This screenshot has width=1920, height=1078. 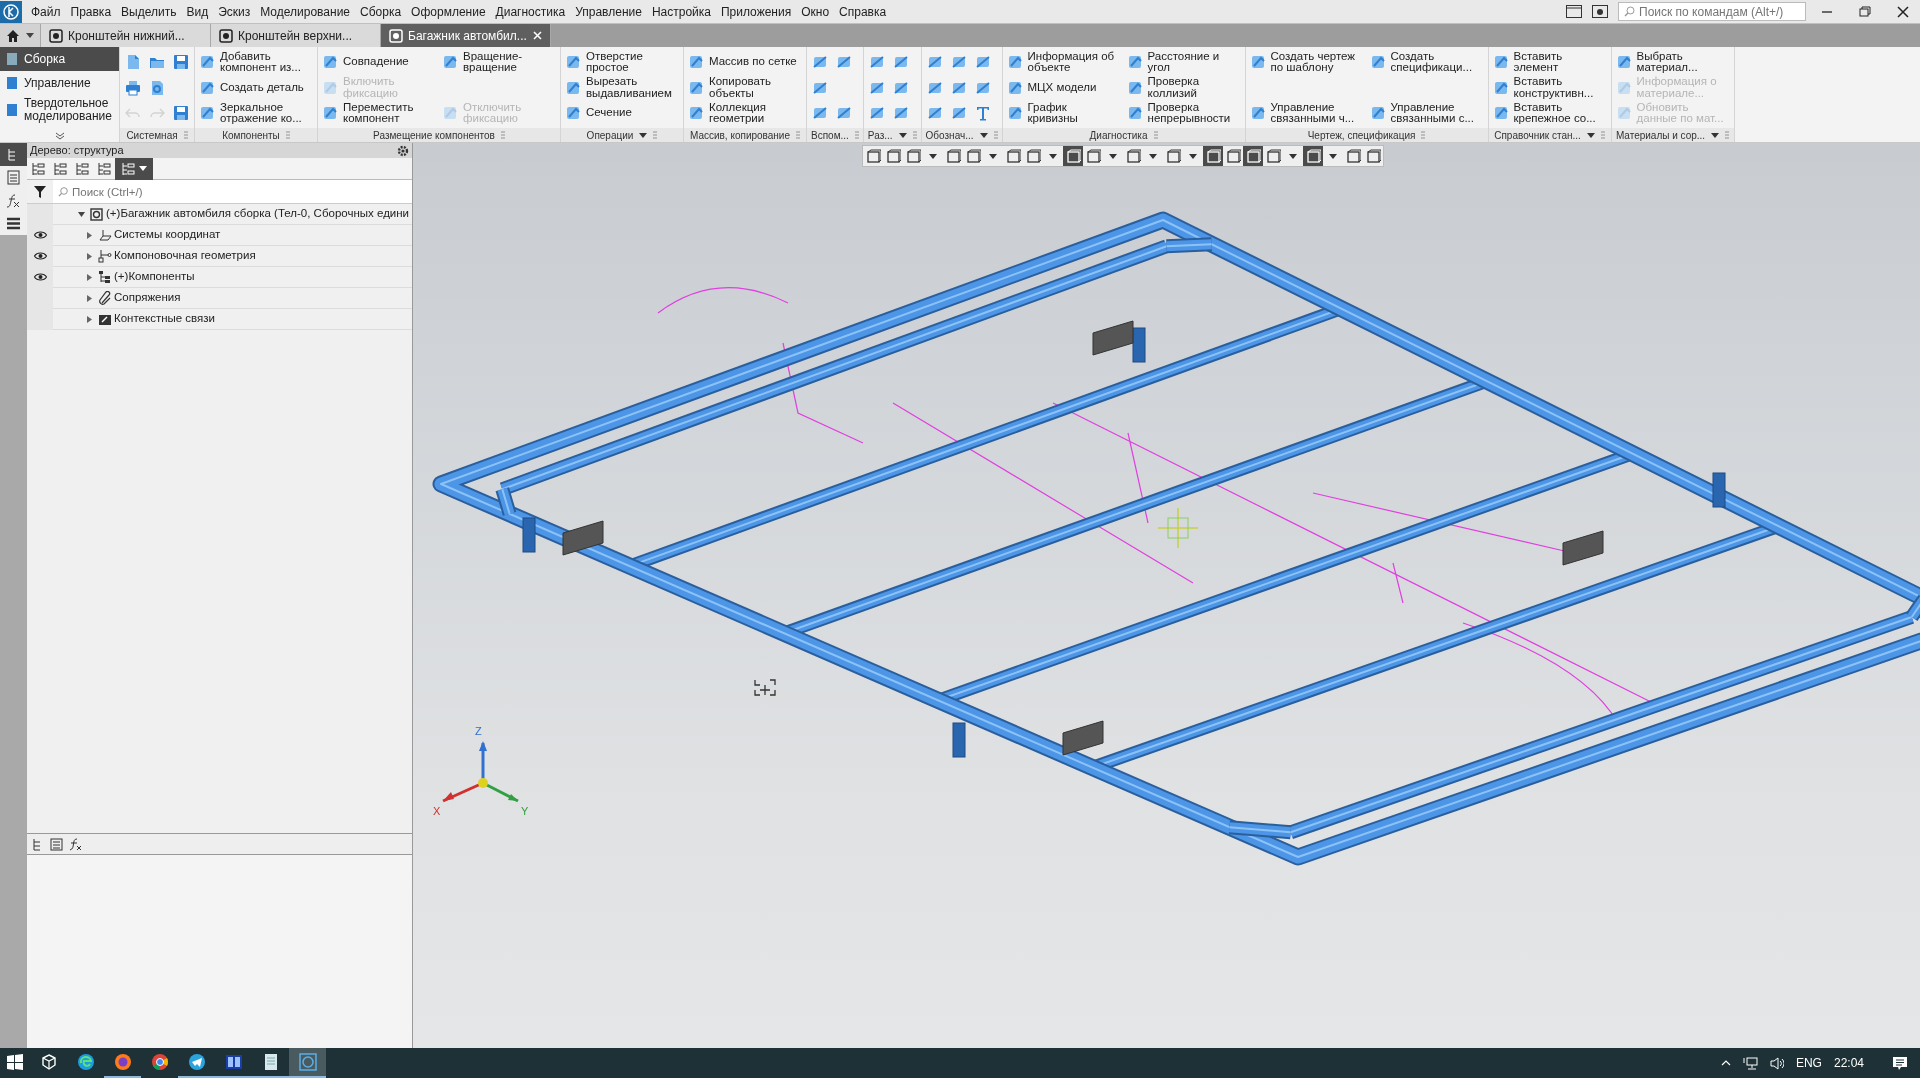 What do you see at coordinates (104, 168) in the screenshot?
I see `selection-frame-icon` at bounding box center [104, 168].